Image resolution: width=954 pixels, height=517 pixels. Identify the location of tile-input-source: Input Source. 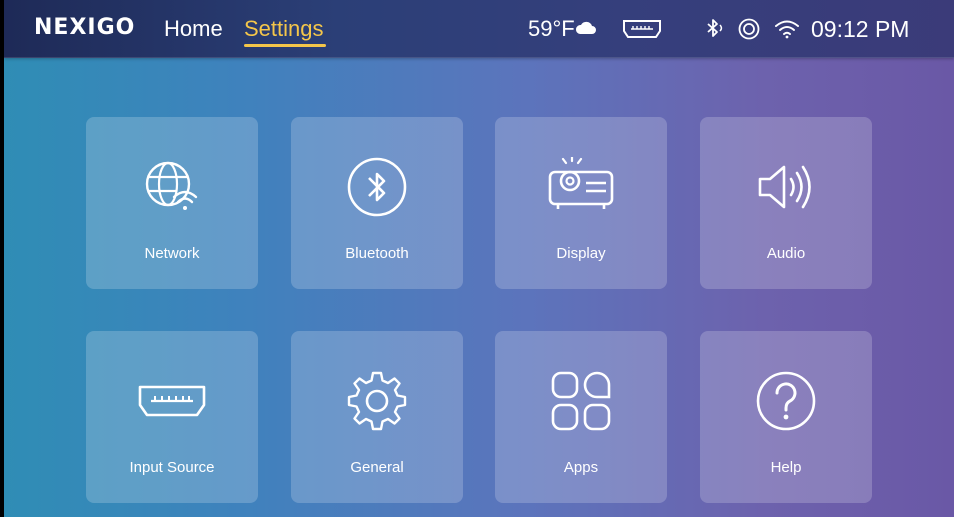
(172, 417).